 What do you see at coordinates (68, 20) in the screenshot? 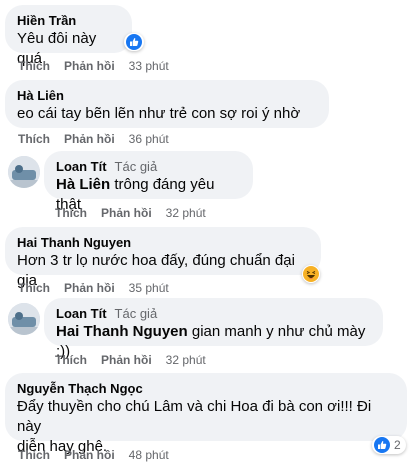
I see `comment-author: Hiền Trần` at bounding box center [68, 20].